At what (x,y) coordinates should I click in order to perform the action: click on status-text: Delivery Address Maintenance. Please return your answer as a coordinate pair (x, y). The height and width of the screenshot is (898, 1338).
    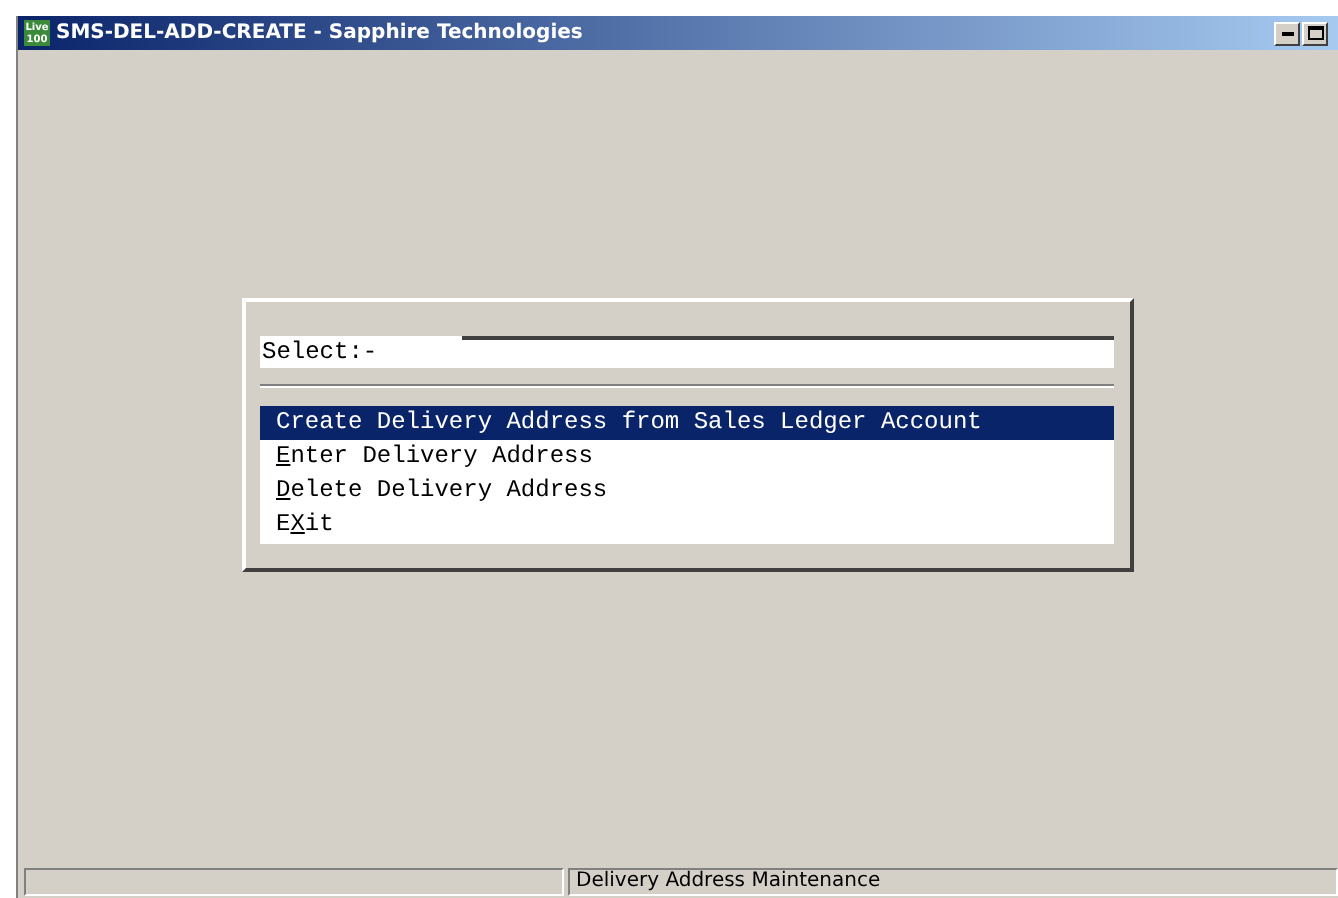
    Looking at the image, I should click on (953, 882).